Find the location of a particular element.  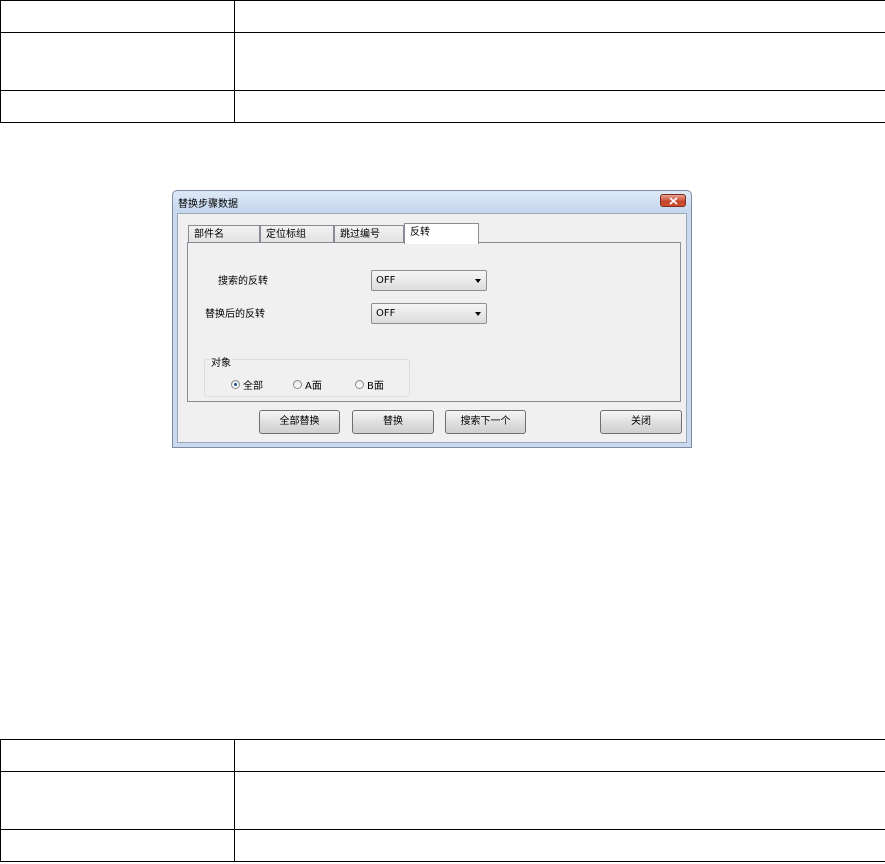

tab-part-name: 部件名 is located at coordinates (224, 233).